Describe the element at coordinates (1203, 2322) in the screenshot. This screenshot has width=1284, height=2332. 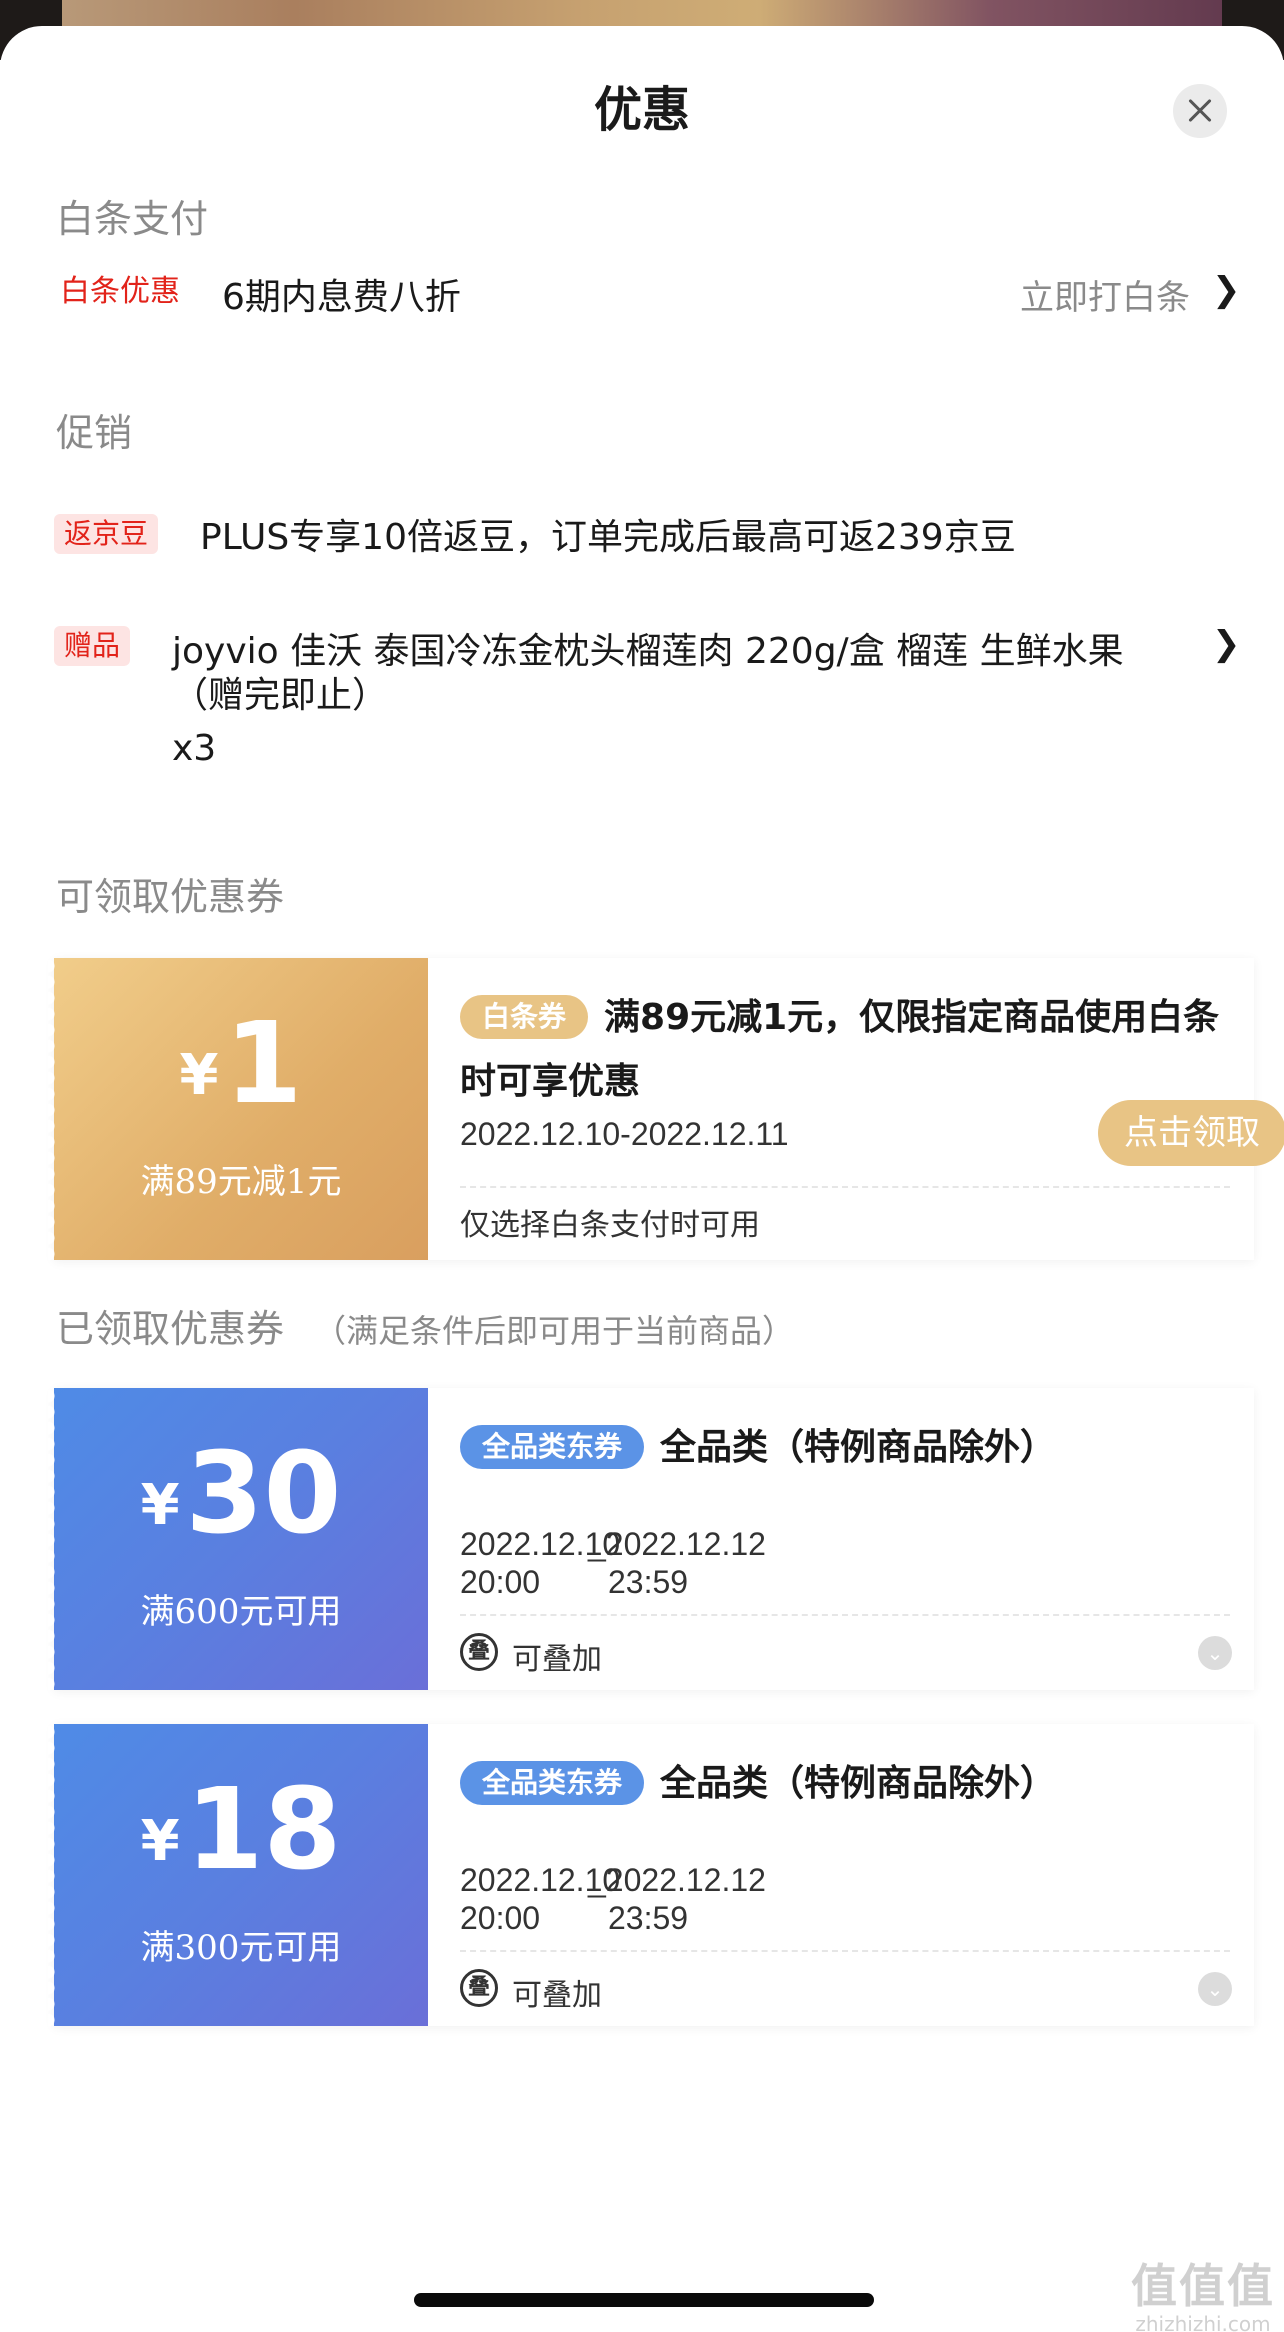
I see `watermark-site: zhizhizhi.com` at that location.